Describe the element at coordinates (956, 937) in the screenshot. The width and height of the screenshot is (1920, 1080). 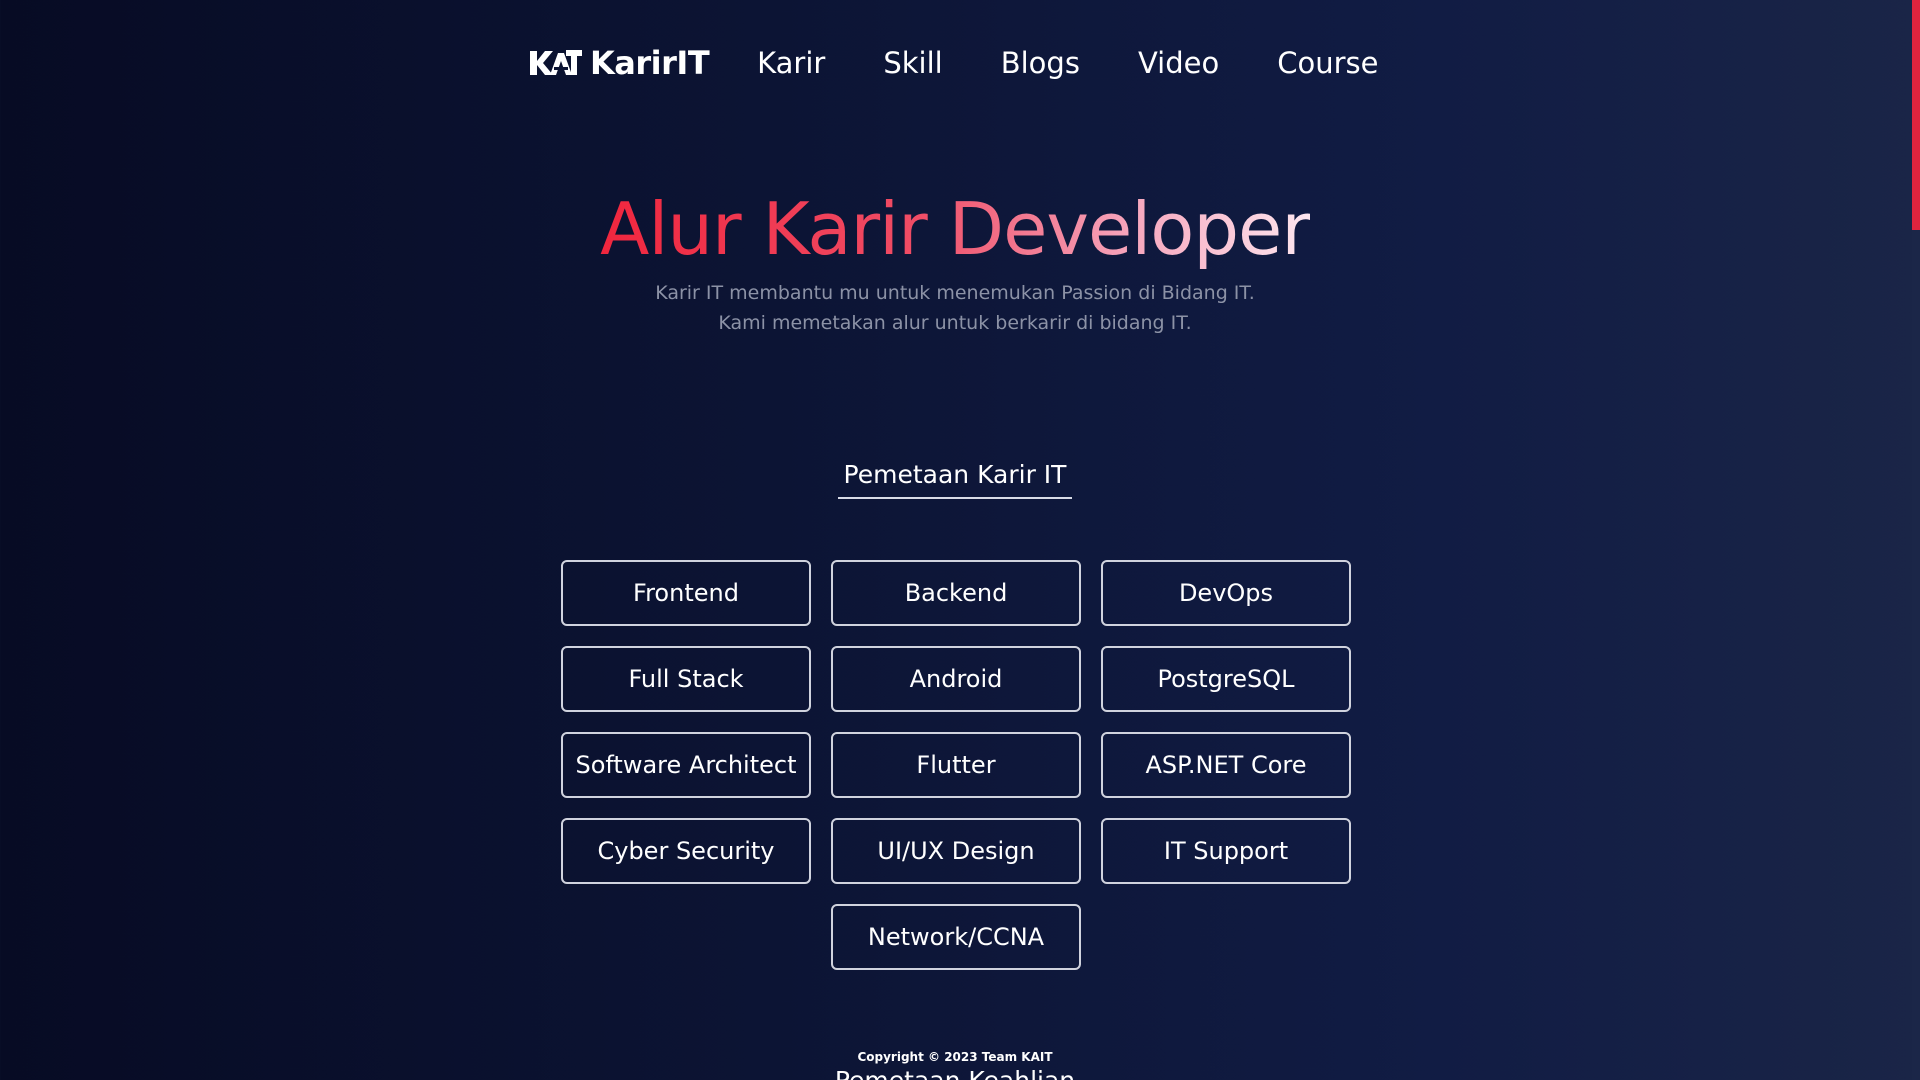
I see `career-button-network-ccna: Network/CCNA` at that location.